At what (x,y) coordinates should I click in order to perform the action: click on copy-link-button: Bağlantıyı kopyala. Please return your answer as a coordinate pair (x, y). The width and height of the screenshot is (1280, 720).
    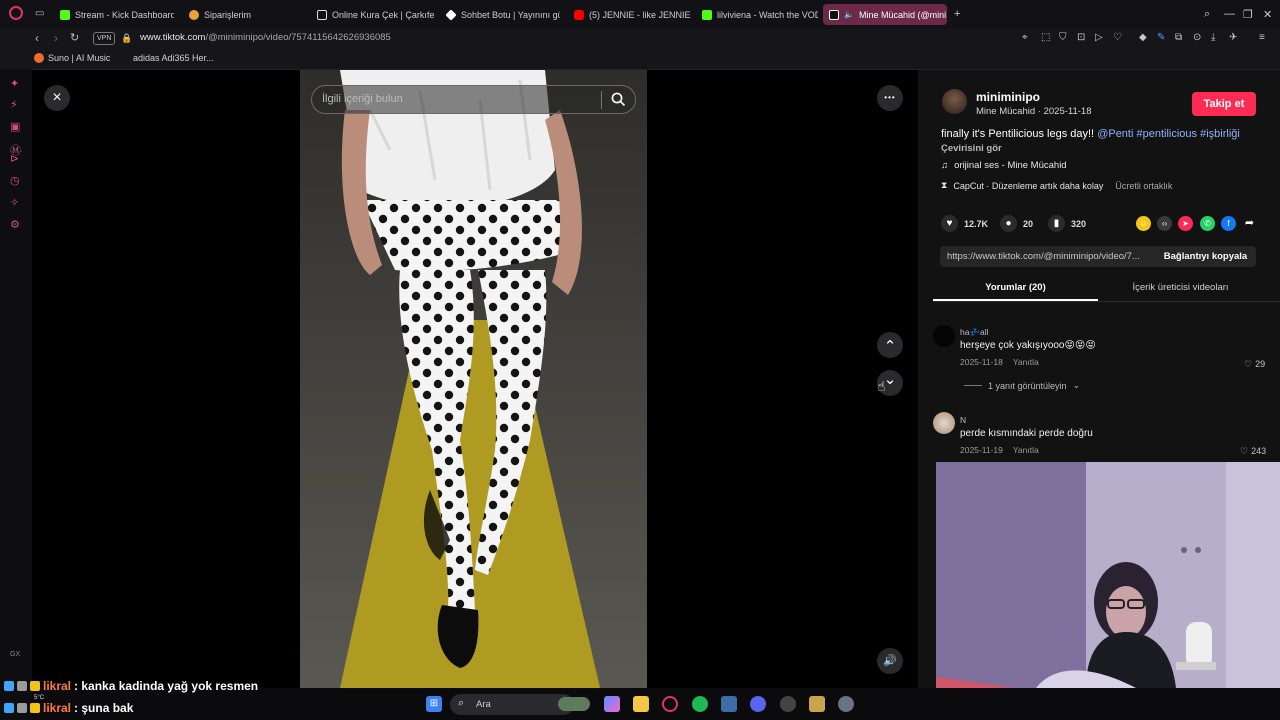
    Looking at the image, I should click on (1205, 256).